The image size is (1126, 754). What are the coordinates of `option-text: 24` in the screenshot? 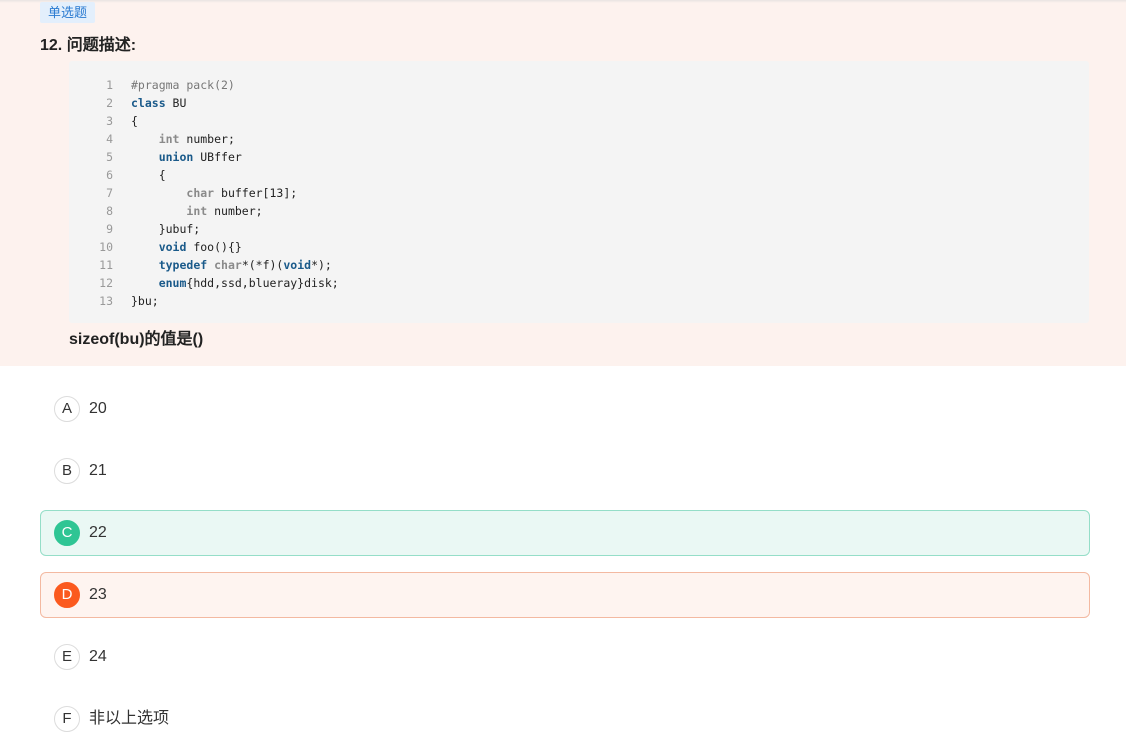 It's located at (98, 656).